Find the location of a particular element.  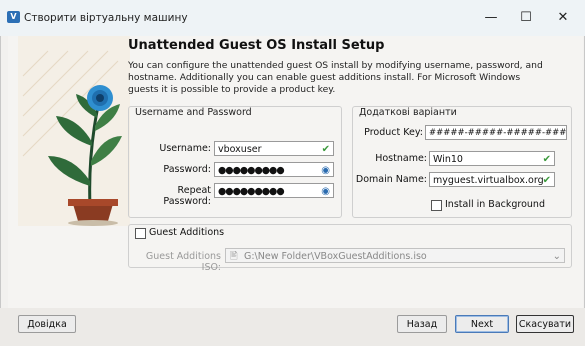

repeat-password-value: ●●●●●●●●● is located at coordinates (251, 191).